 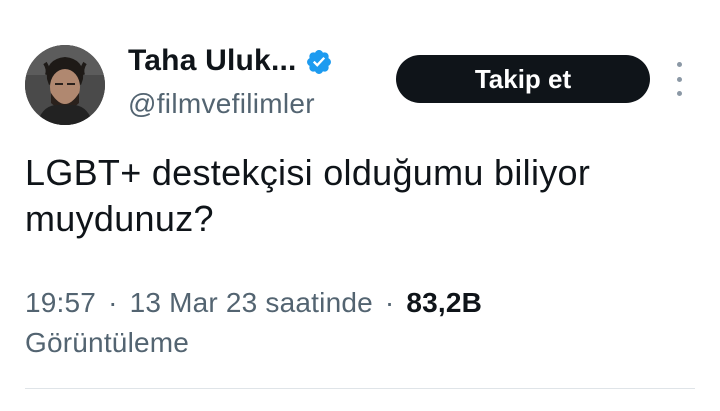 What do you see at coordinates (444, 302) in the screenshot?
I see `views-count: 83,2B` at bounding box center [444, 302].